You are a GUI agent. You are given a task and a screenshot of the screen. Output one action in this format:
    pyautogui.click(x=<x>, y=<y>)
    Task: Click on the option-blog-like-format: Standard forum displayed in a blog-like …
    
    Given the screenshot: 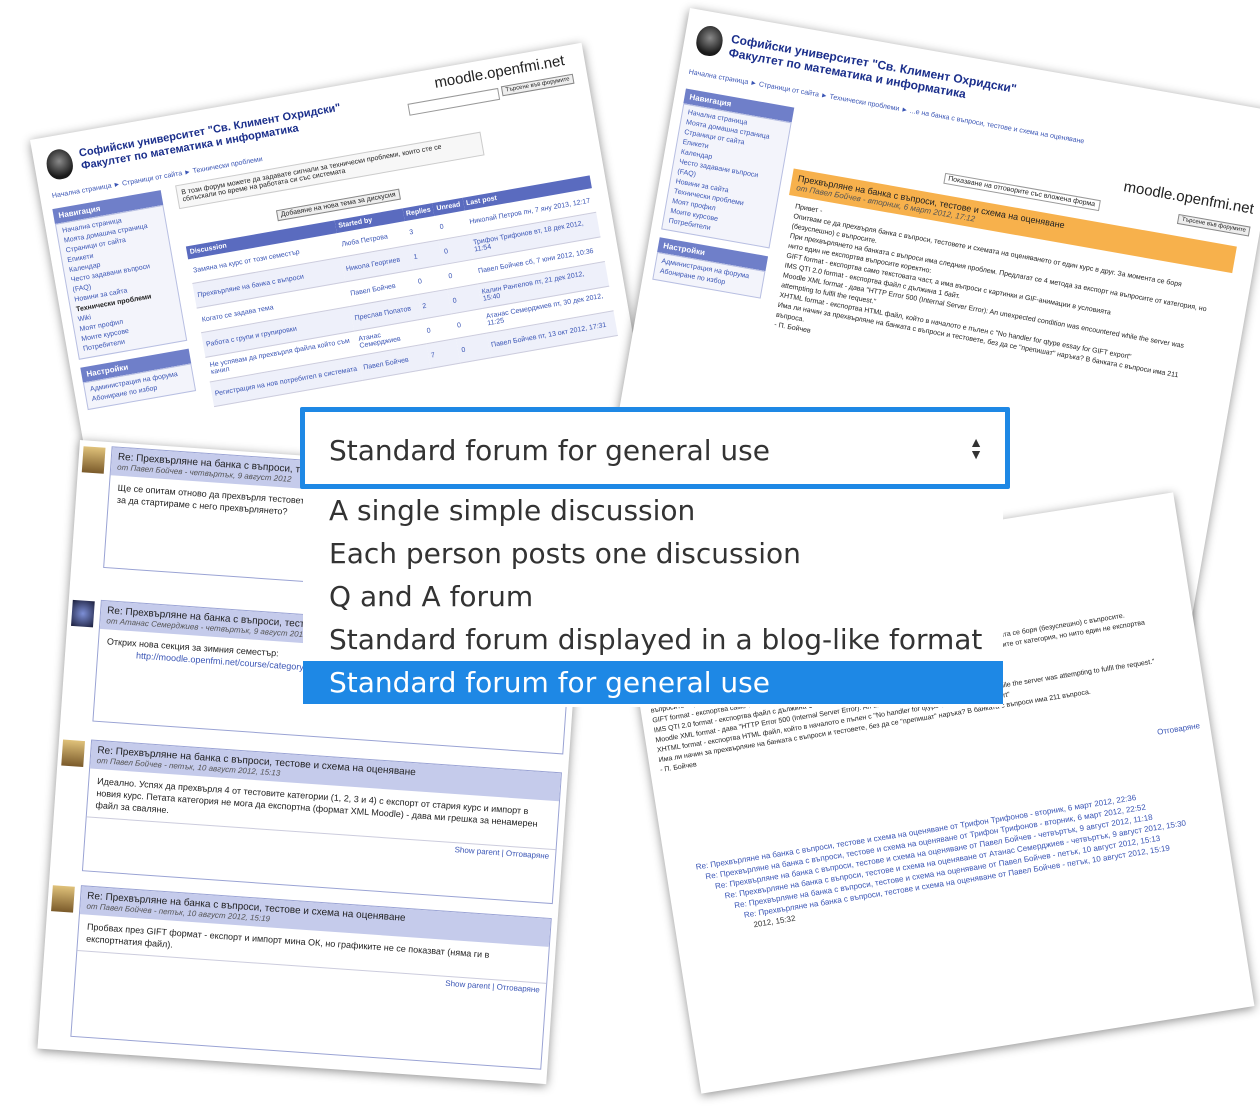 What is the action you would take?
    pyautogui.click(x=653, y=639)
    